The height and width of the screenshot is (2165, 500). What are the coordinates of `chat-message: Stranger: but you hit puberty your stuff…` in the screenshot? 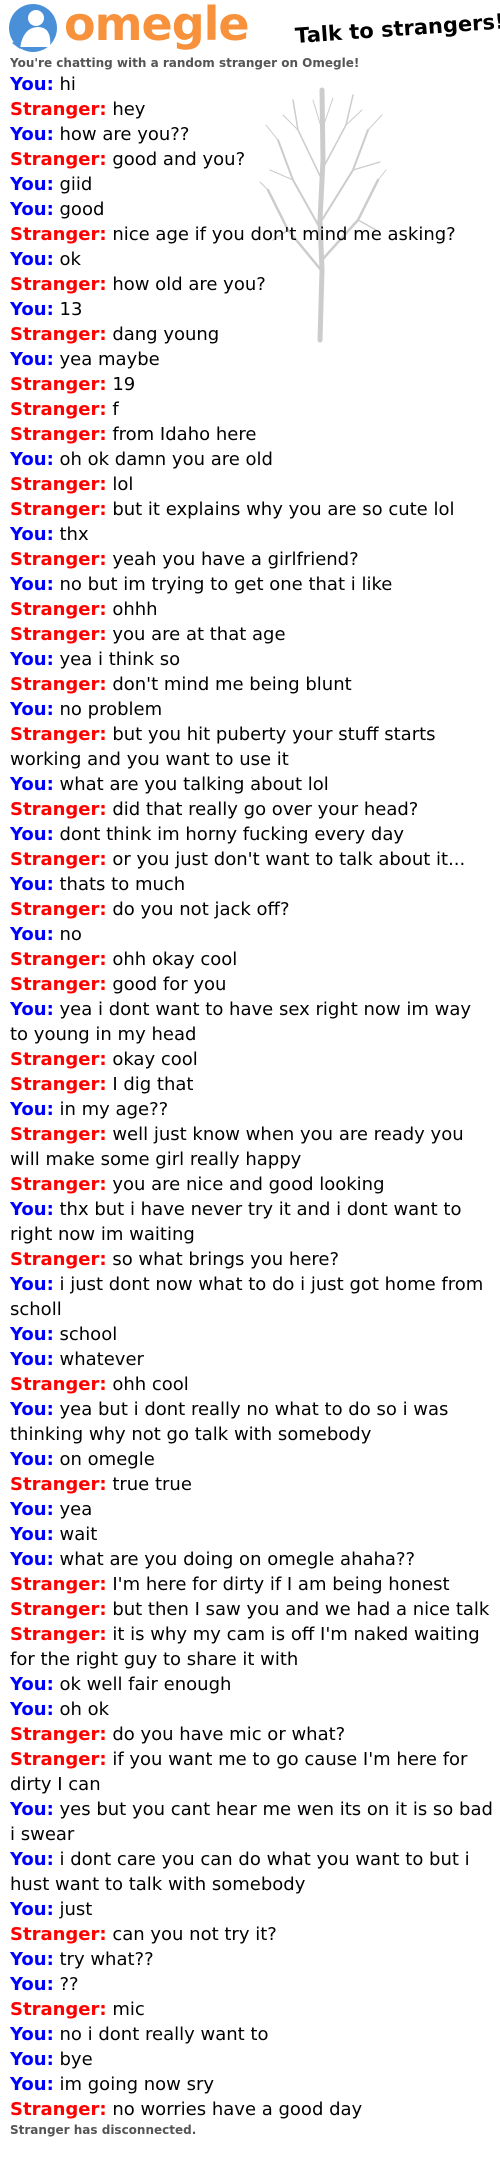 It's located at (252, 747).